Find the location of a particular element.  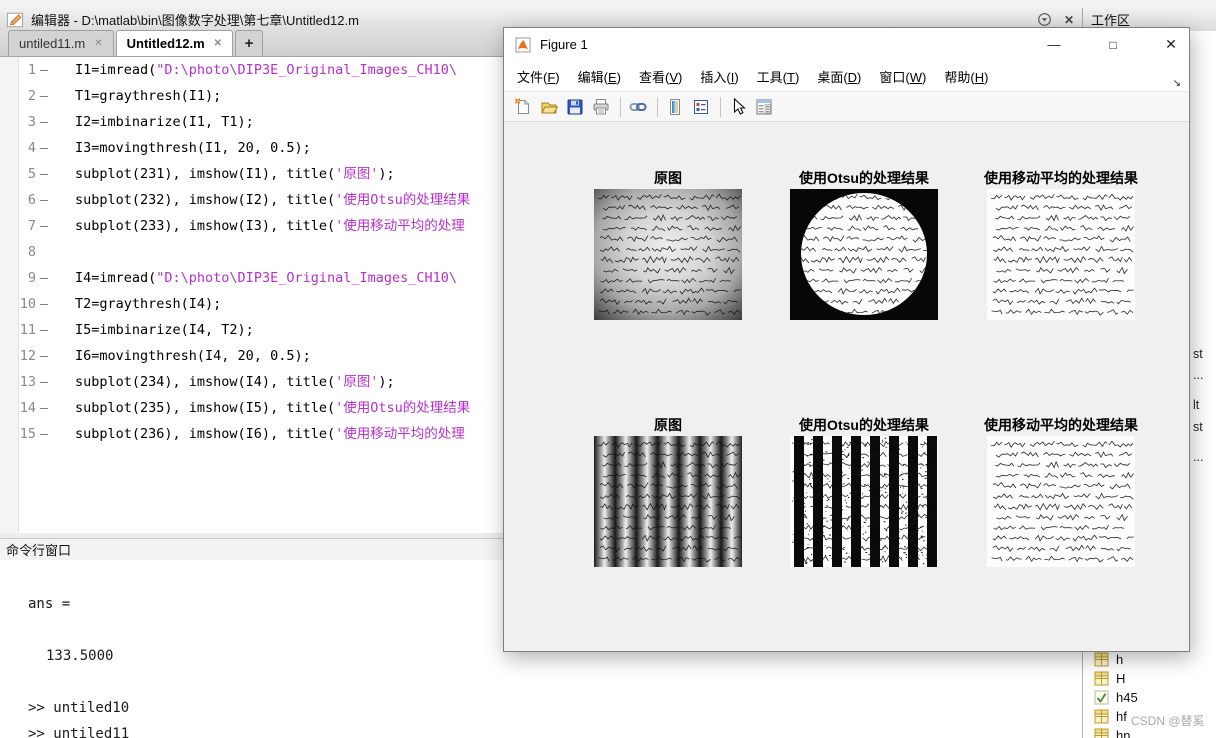

insert-colorbar-button is located at coordinates (675, 107).